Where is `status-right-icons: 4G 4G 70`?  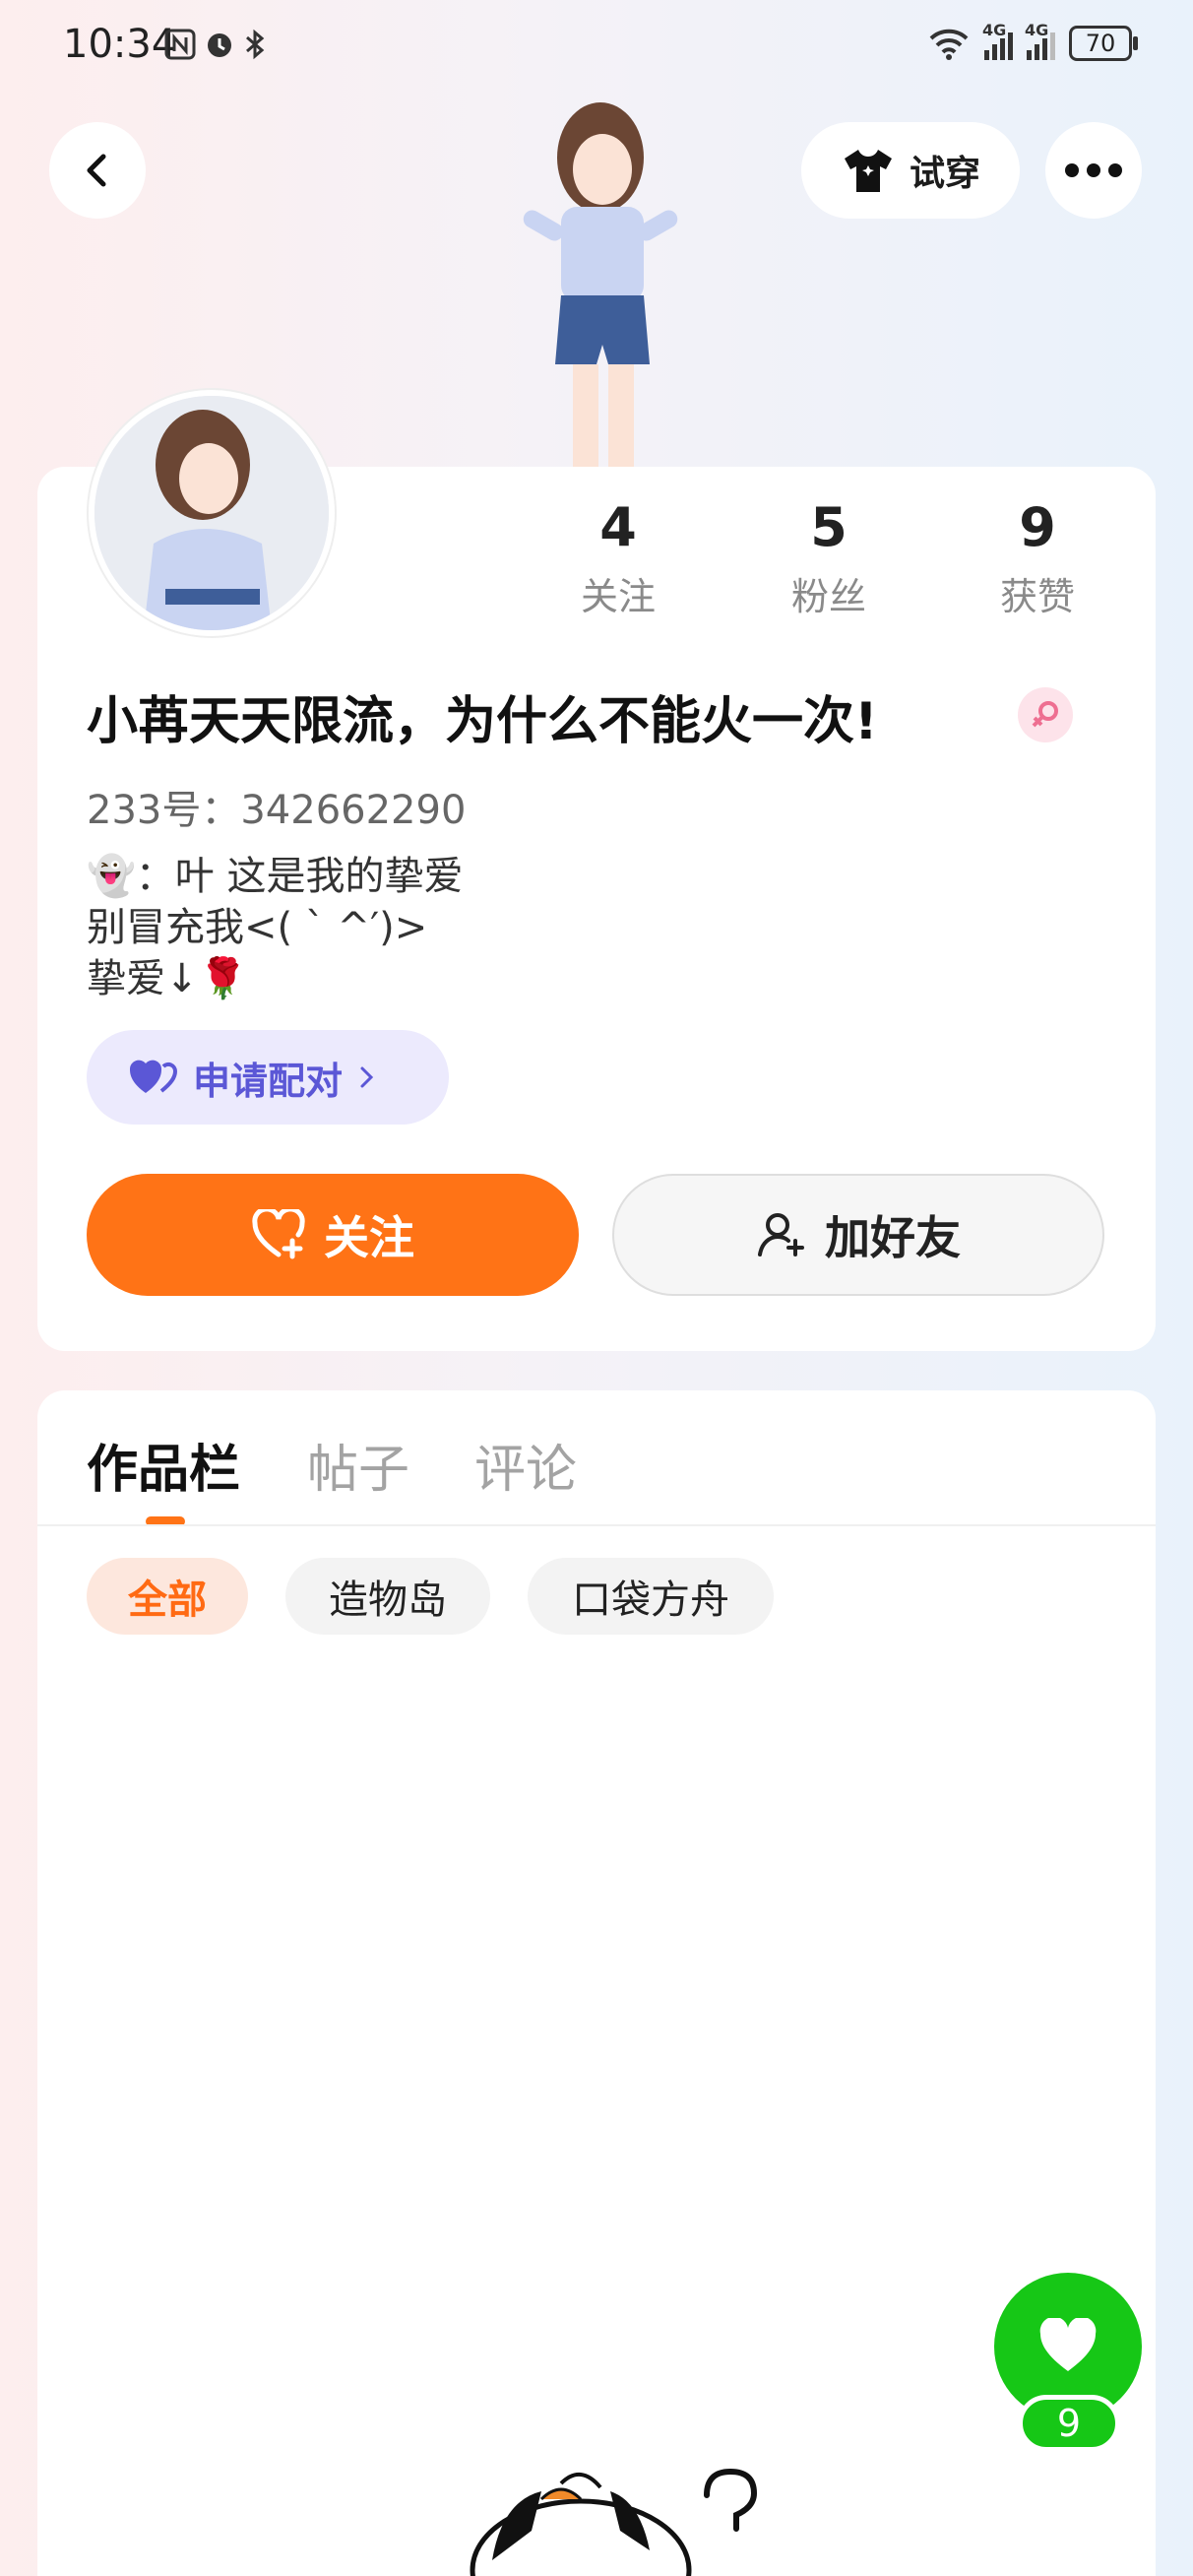
status-right-icons: 4G 4G 70 is located at coordinates (1032, 41).